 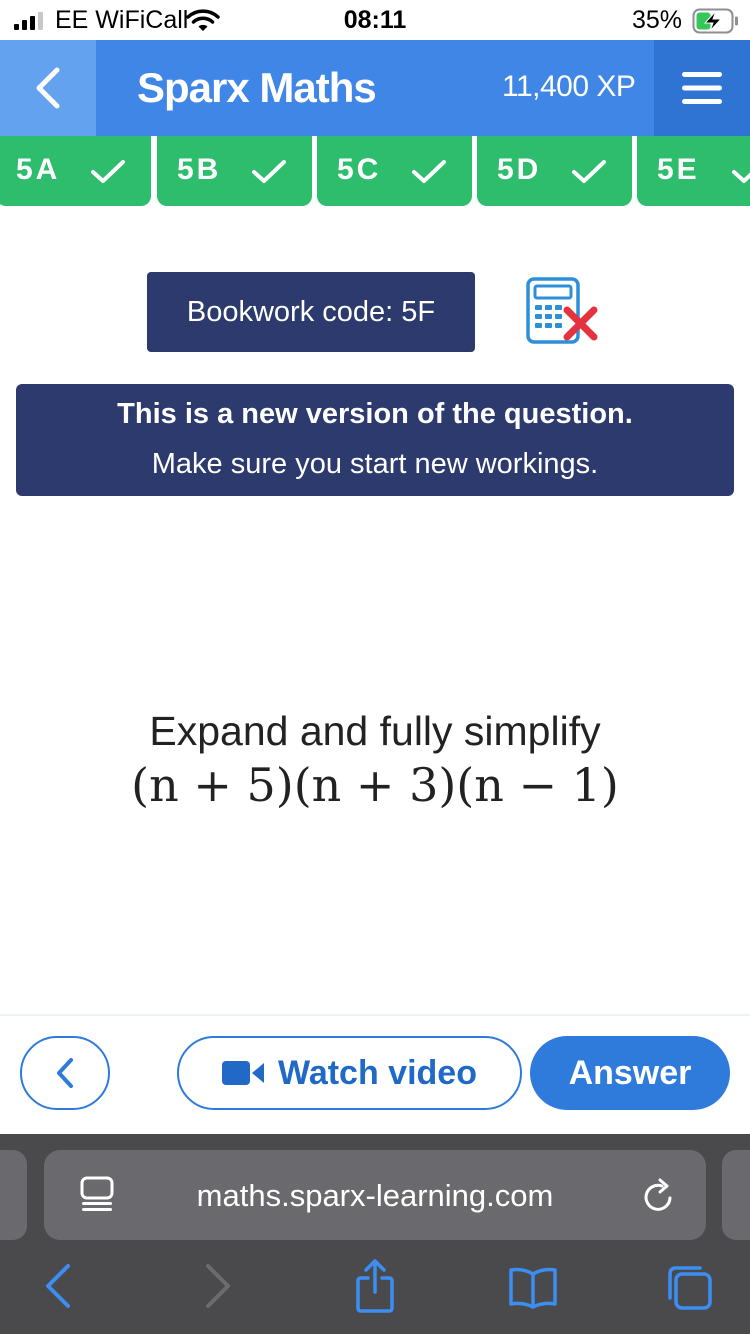 What do you see at coordinates (736, 1195) in the screenshot?
I see `next-tab-preview` at bounding box center [736, 1195].